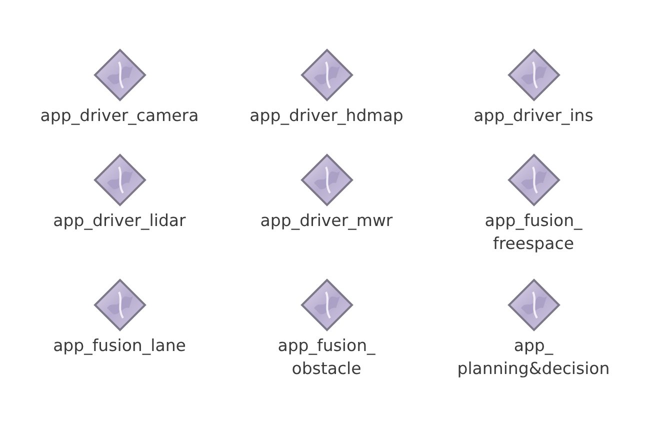  I want to click on file-name: app_ planning&decision, so click(533, 357).